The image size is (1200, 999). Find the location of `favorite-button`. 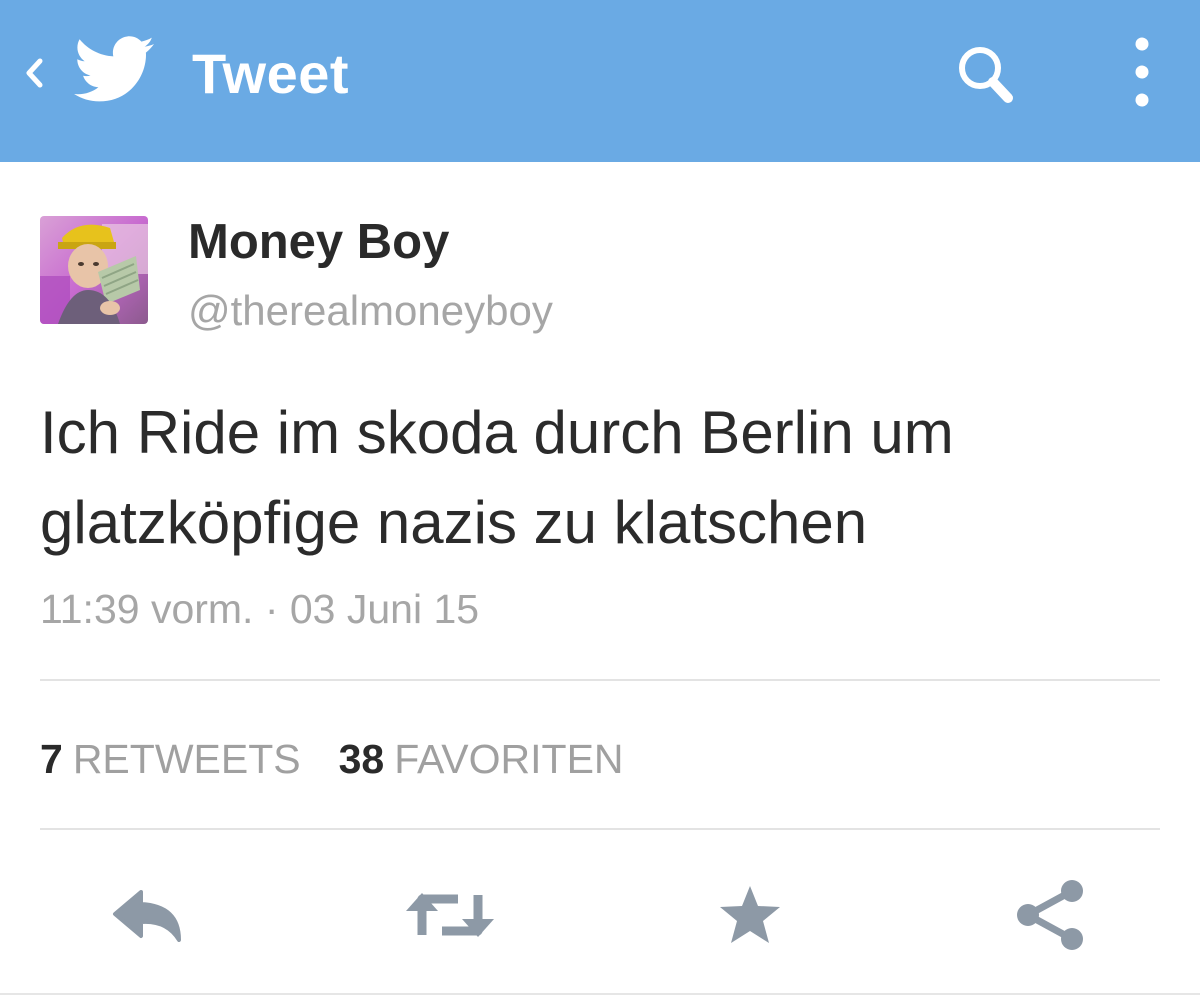

favorite-button is located at coordinates (750, 915).